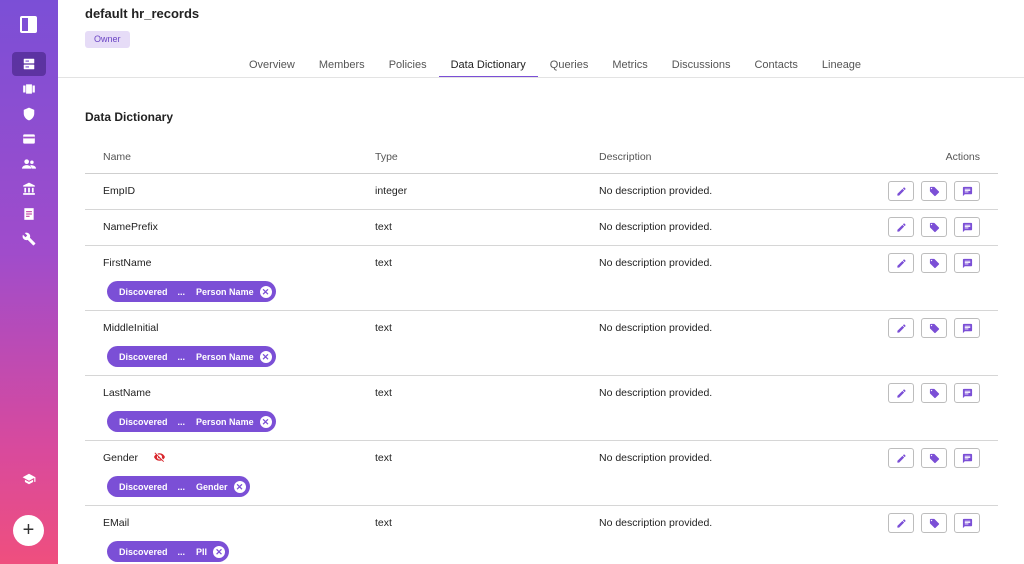 The width and height of the screenshot is (1024, 564). I want to click on tab-members: Members, so click(342, 65).